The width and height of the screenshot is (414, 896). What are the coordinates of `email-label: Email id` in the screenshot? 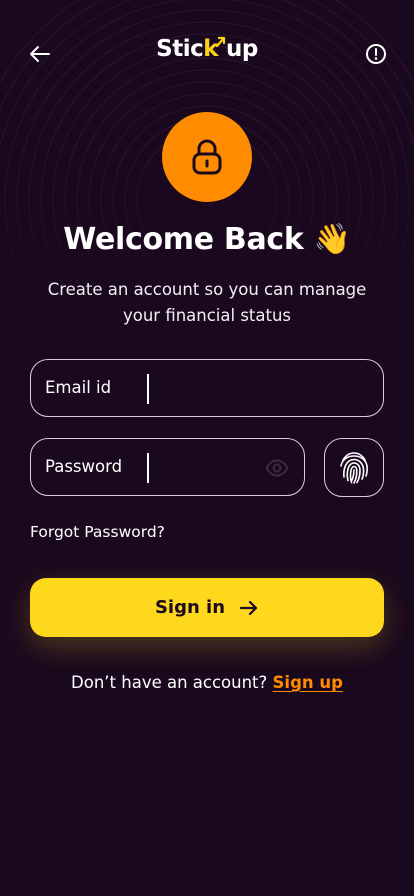 It's located at (78, 387).